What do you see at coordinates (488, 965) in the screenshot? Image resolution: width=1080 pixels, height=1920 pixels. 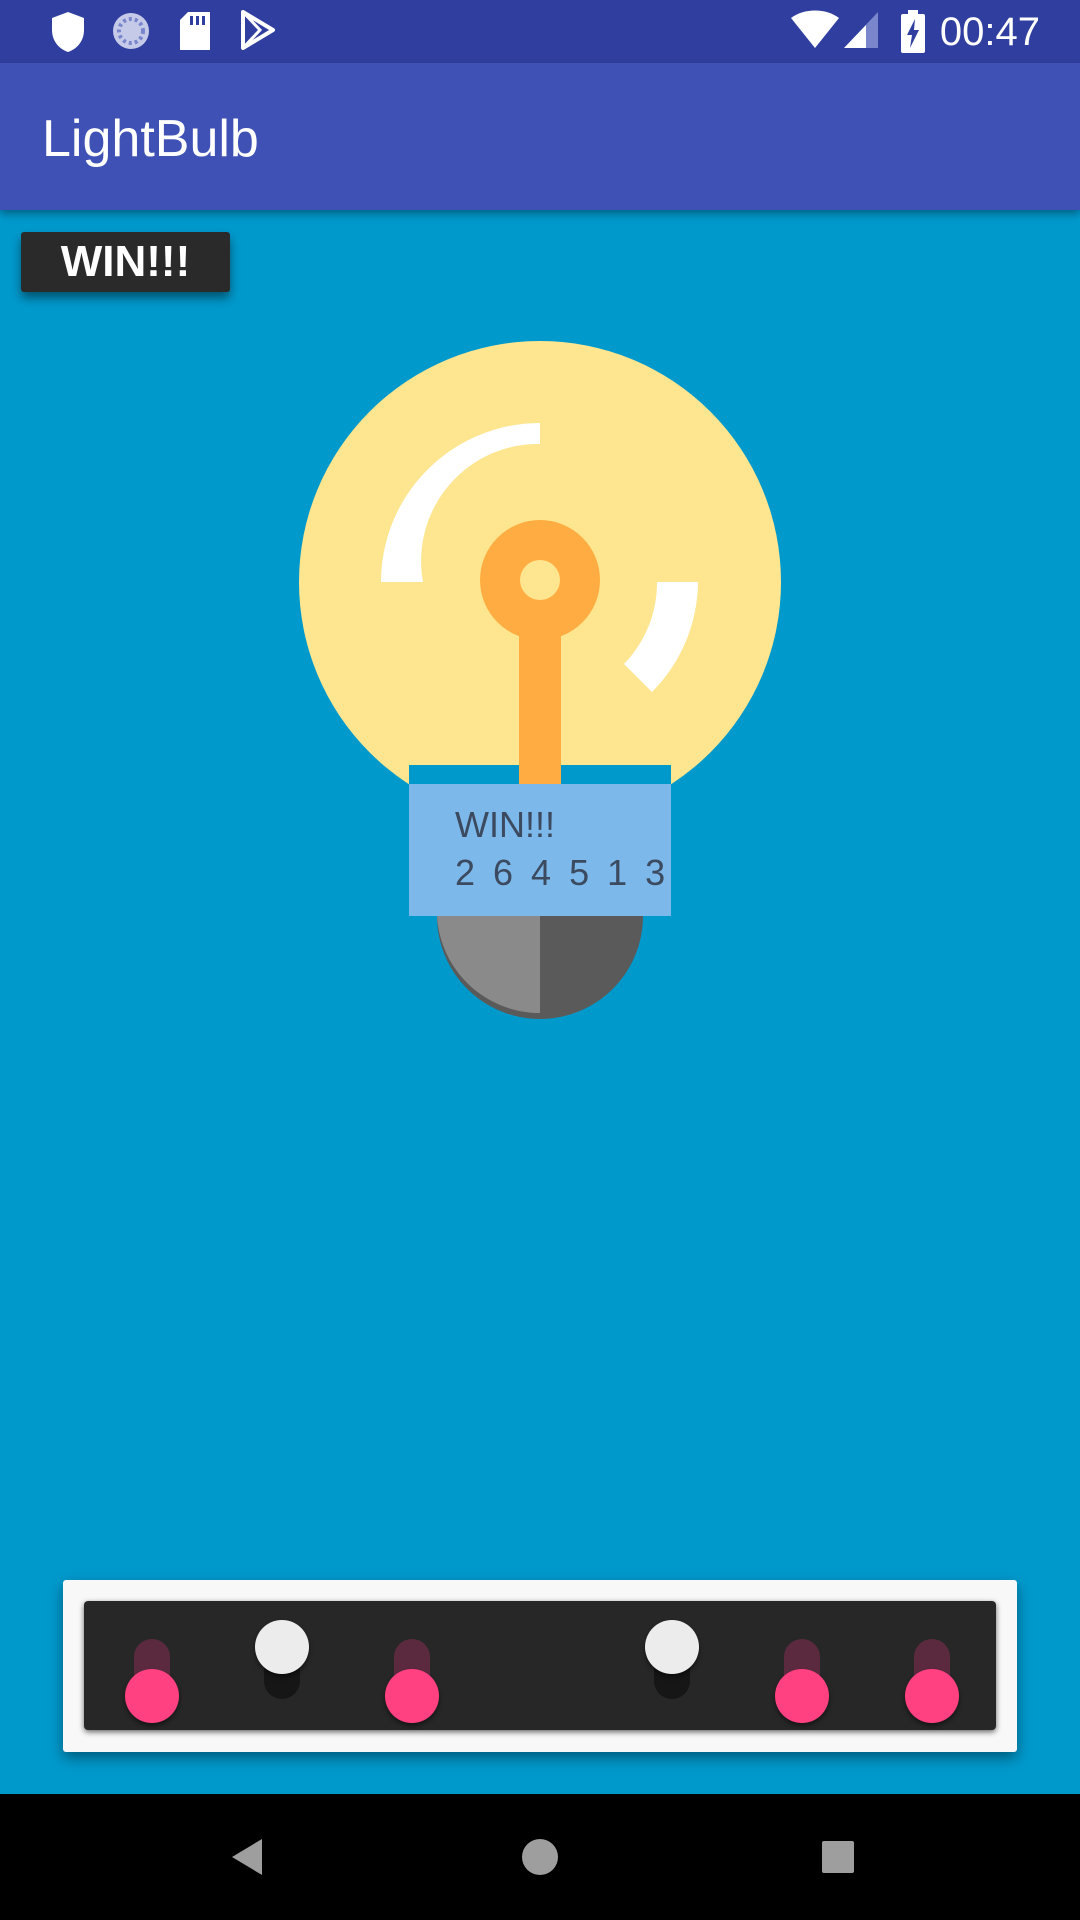 I see `bulb-base-left` at bounding box center [488, 965].